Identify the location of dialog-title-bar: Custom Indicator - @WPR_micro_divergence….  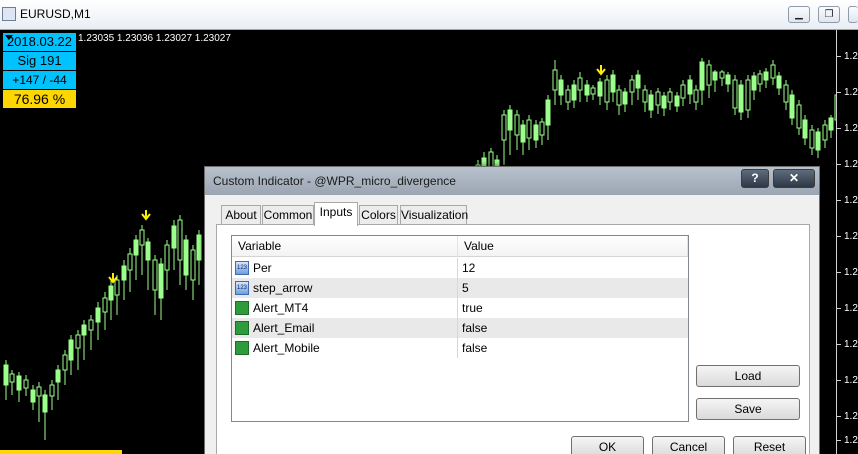
(512, 181).